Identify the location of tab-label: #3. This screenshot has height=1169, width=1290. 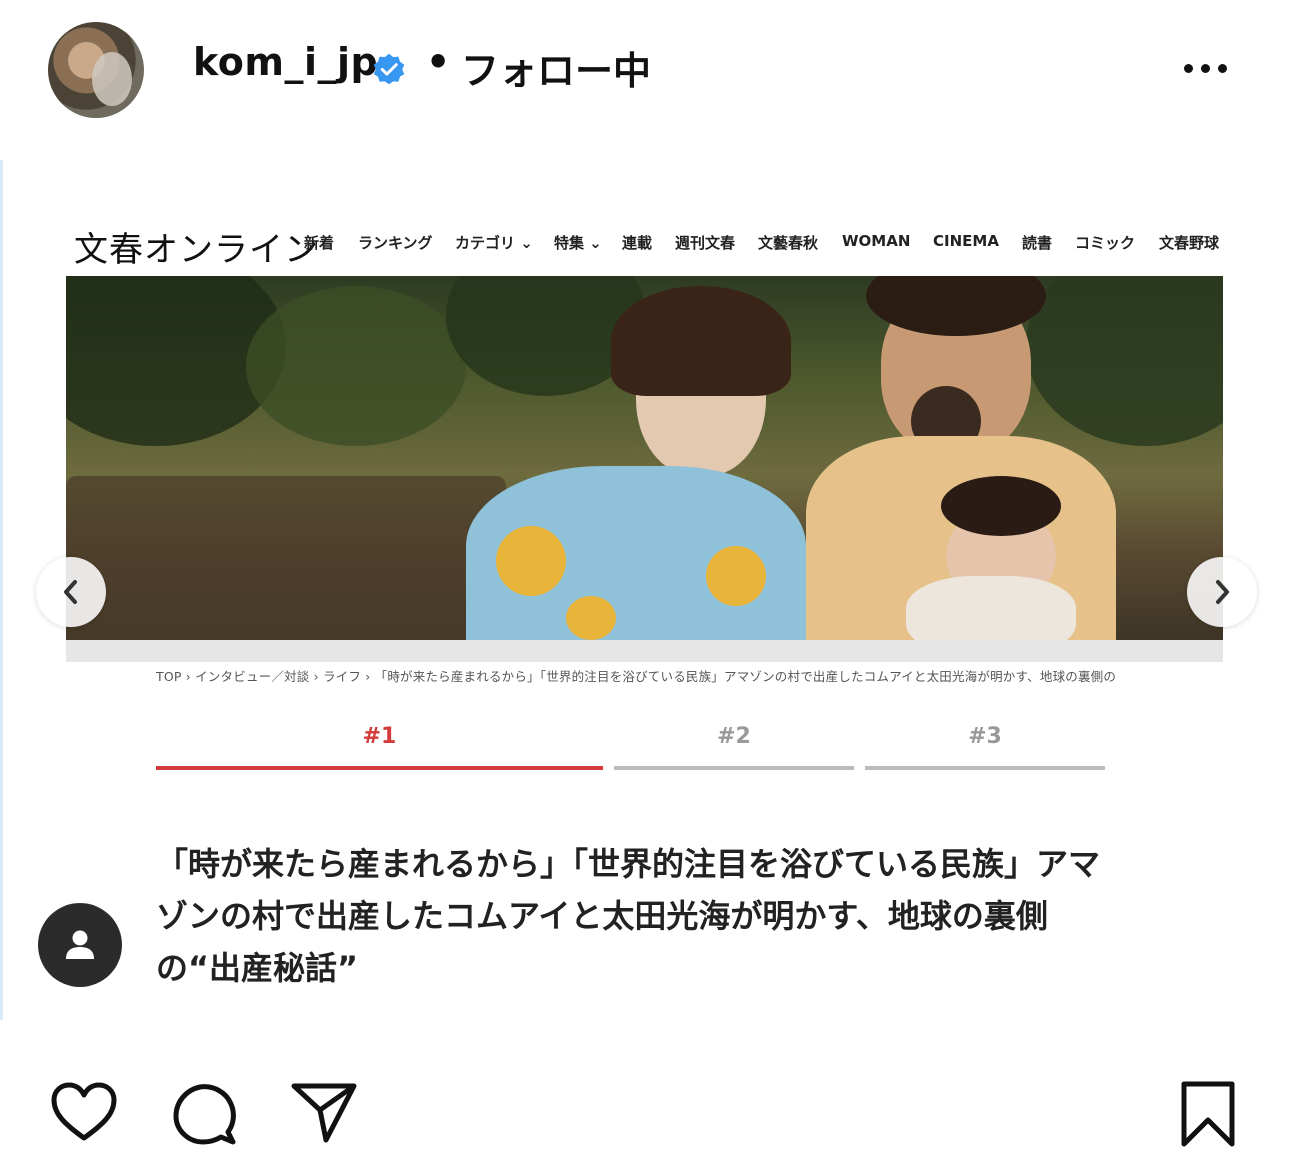
(985, 736).